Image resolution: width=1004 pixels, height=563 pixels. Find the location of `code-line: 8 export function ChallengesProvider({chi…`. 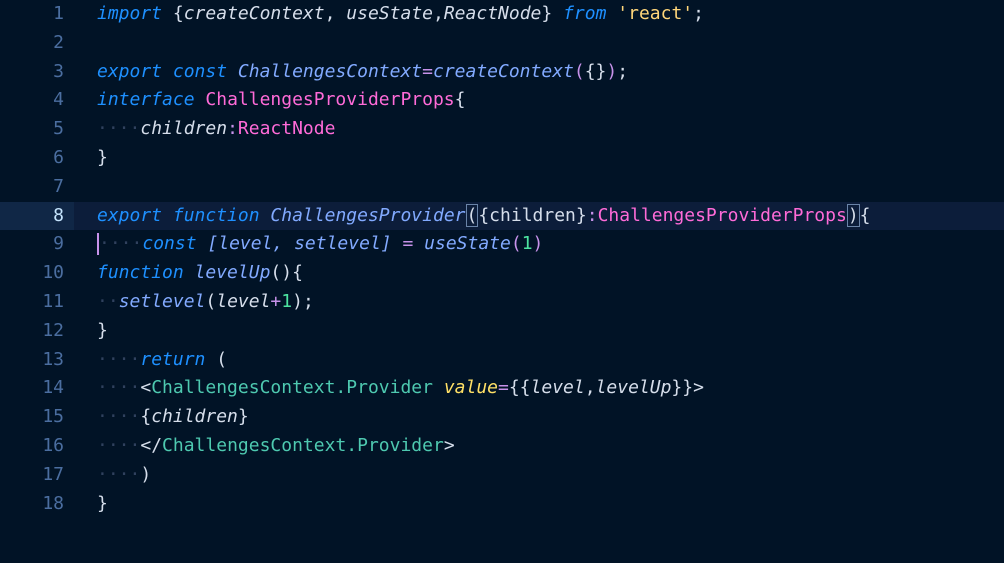

code-line: 8 export function ChallengesProvider({chi… is located at coordinates (502, 215).